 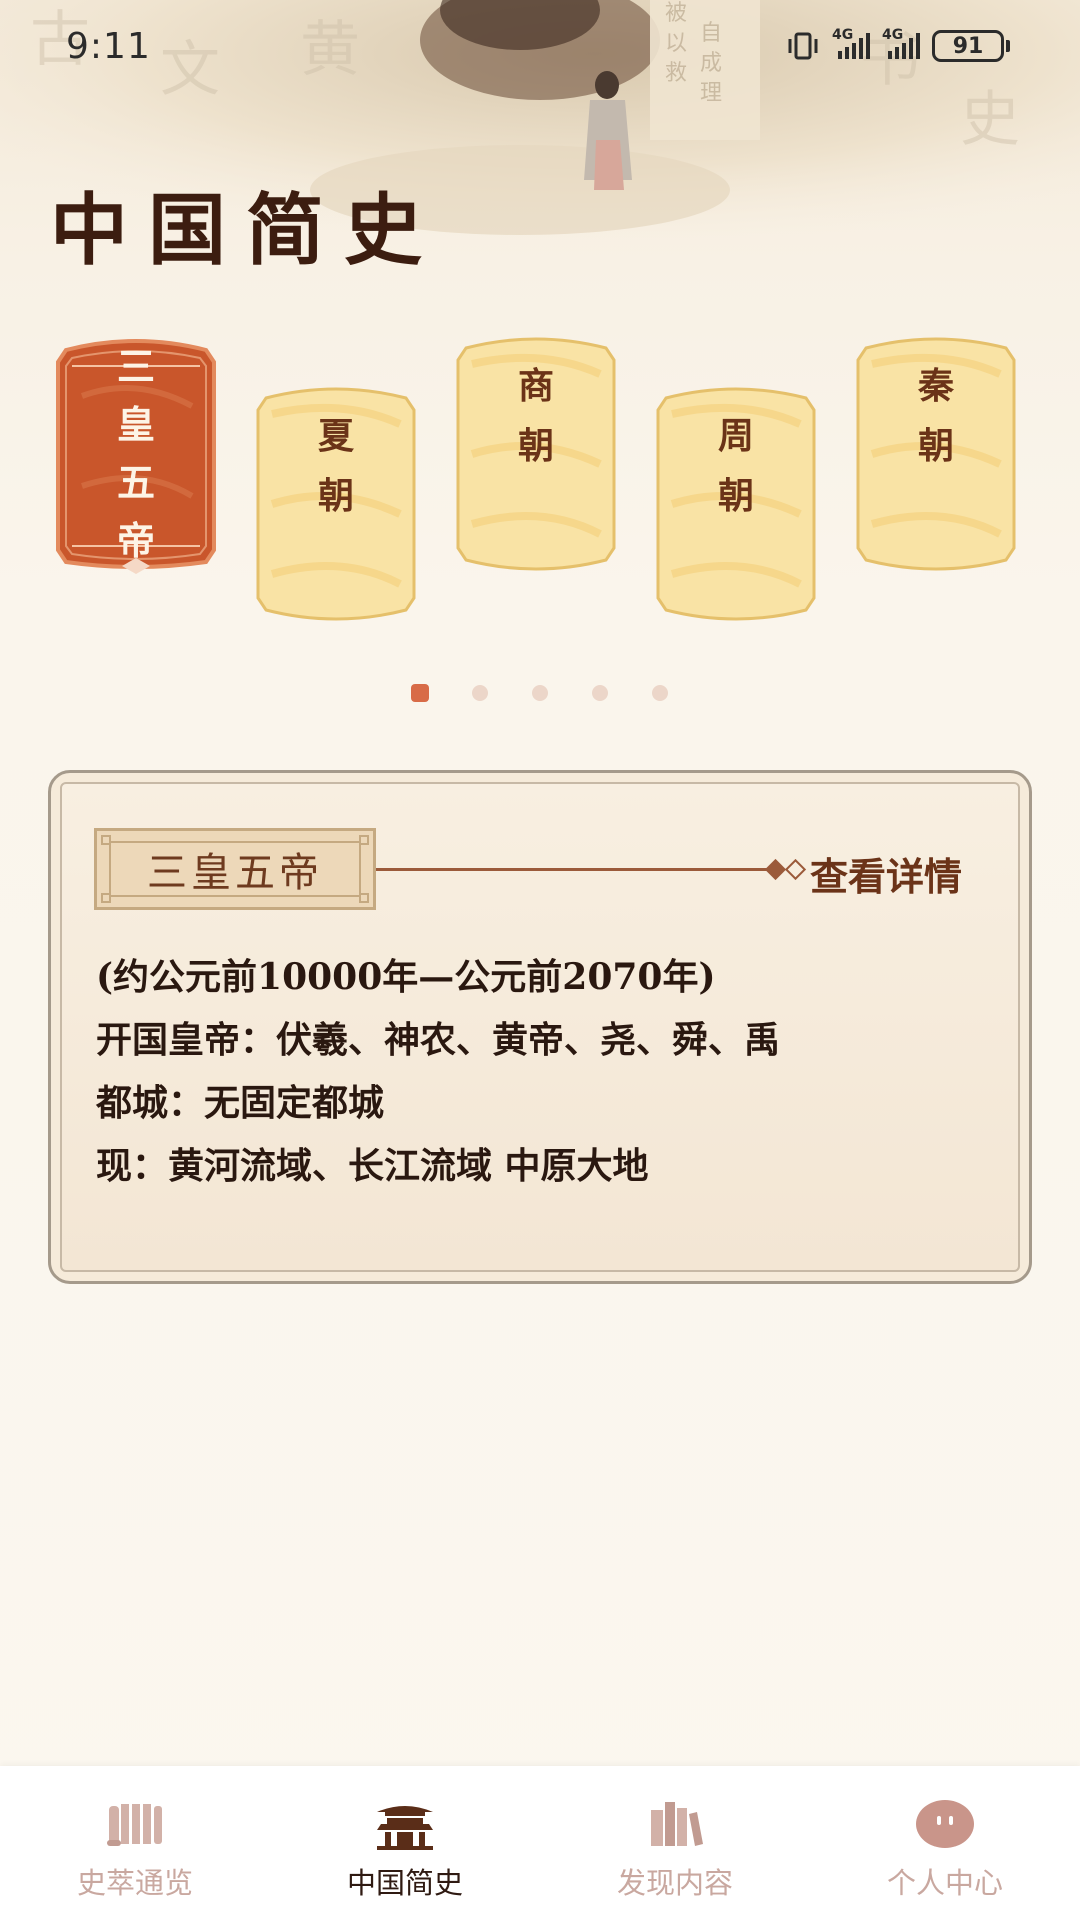 I want to click on pavilion-icon, so click(x=405, y=1828).